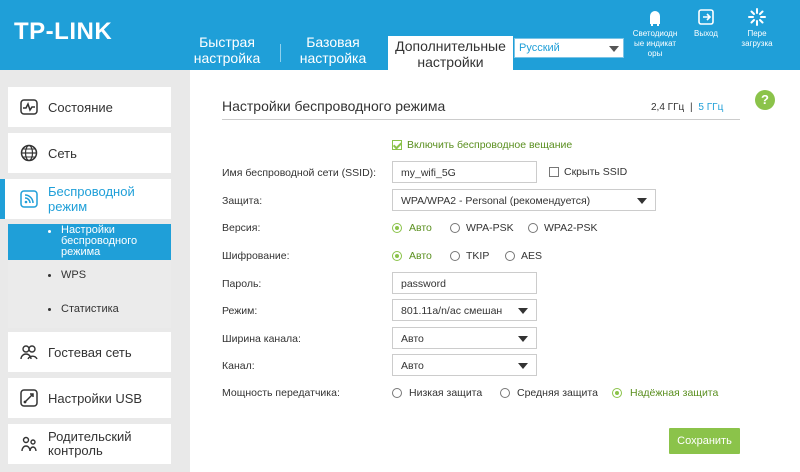  I want to click on version-auto-label: Авто, so click(420, 228).